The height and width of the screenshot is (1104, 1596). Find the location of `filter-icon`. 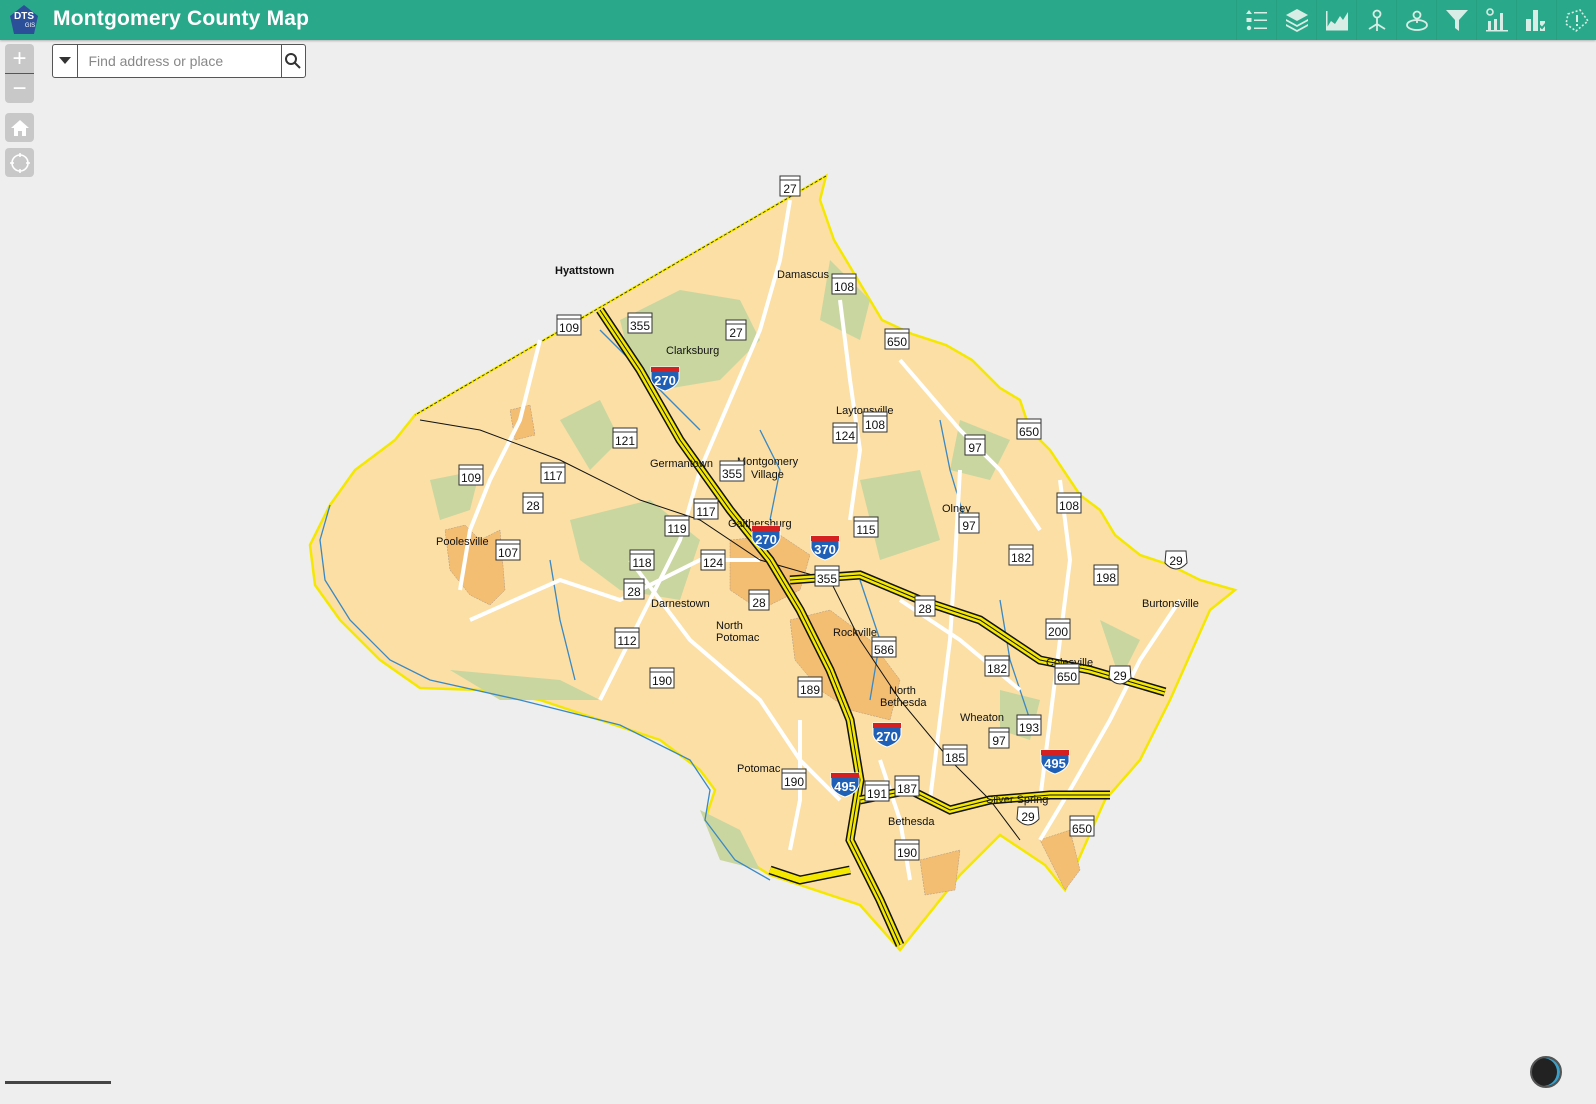

filter-icon is located at coordinates (1456, 20).